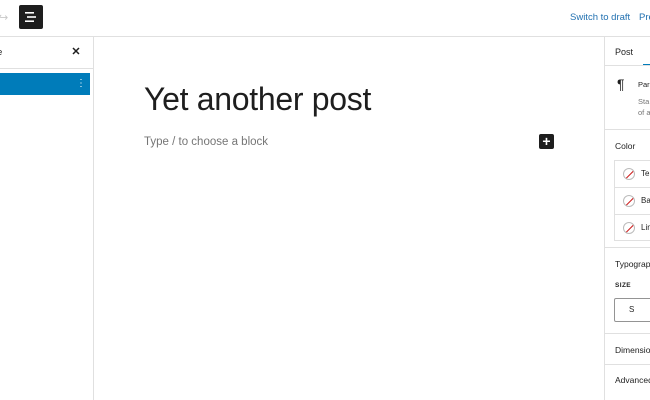  Describe the element at coordinates (206, 142) in the screenshot. I see `block-placeholder: Type / to choose a block` at that location.